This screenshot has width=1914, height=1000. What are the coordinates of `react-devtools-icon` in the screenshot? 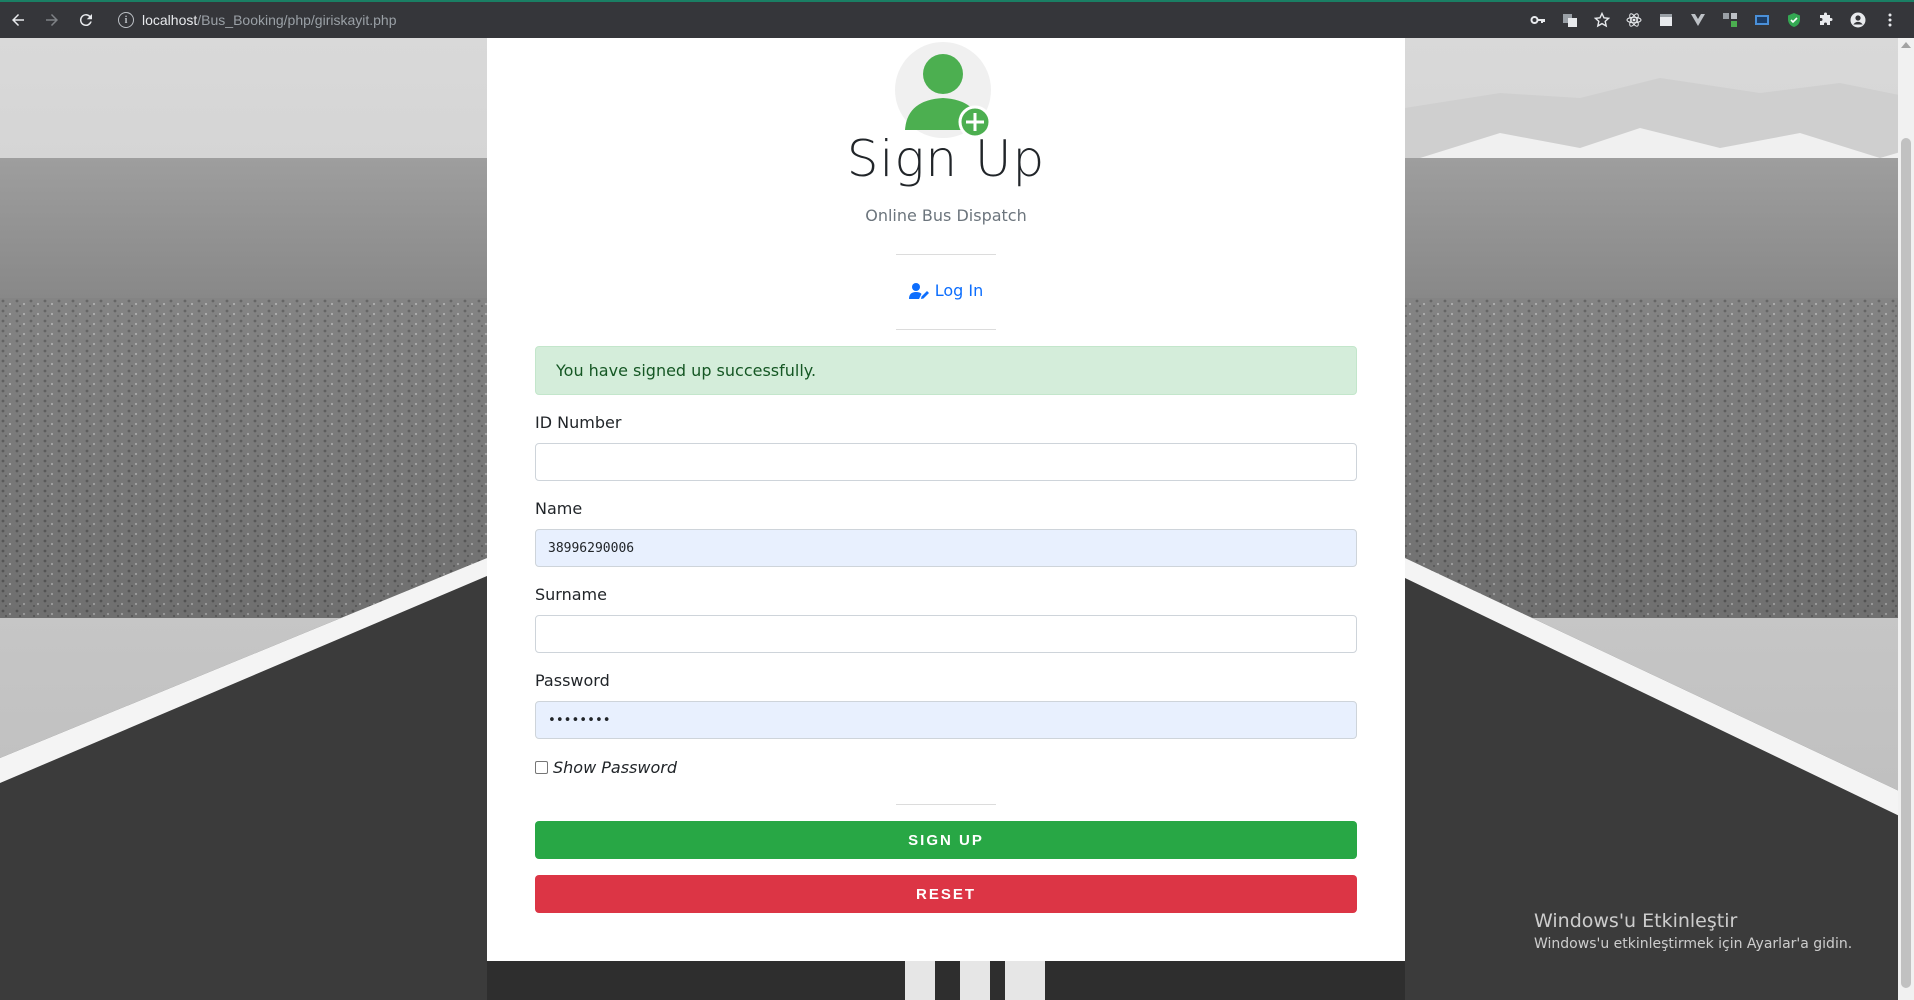 It's located at (1634, 20).